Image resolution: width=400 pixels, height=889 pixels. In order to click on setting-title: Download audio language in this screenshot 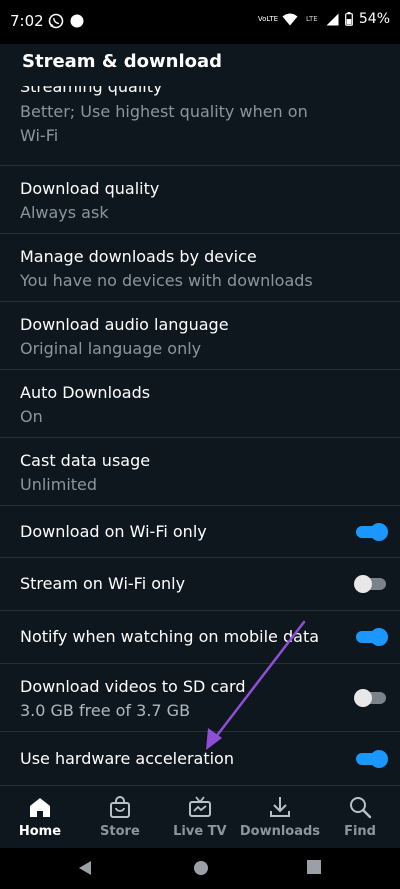, I will do `click(124, 324)`.